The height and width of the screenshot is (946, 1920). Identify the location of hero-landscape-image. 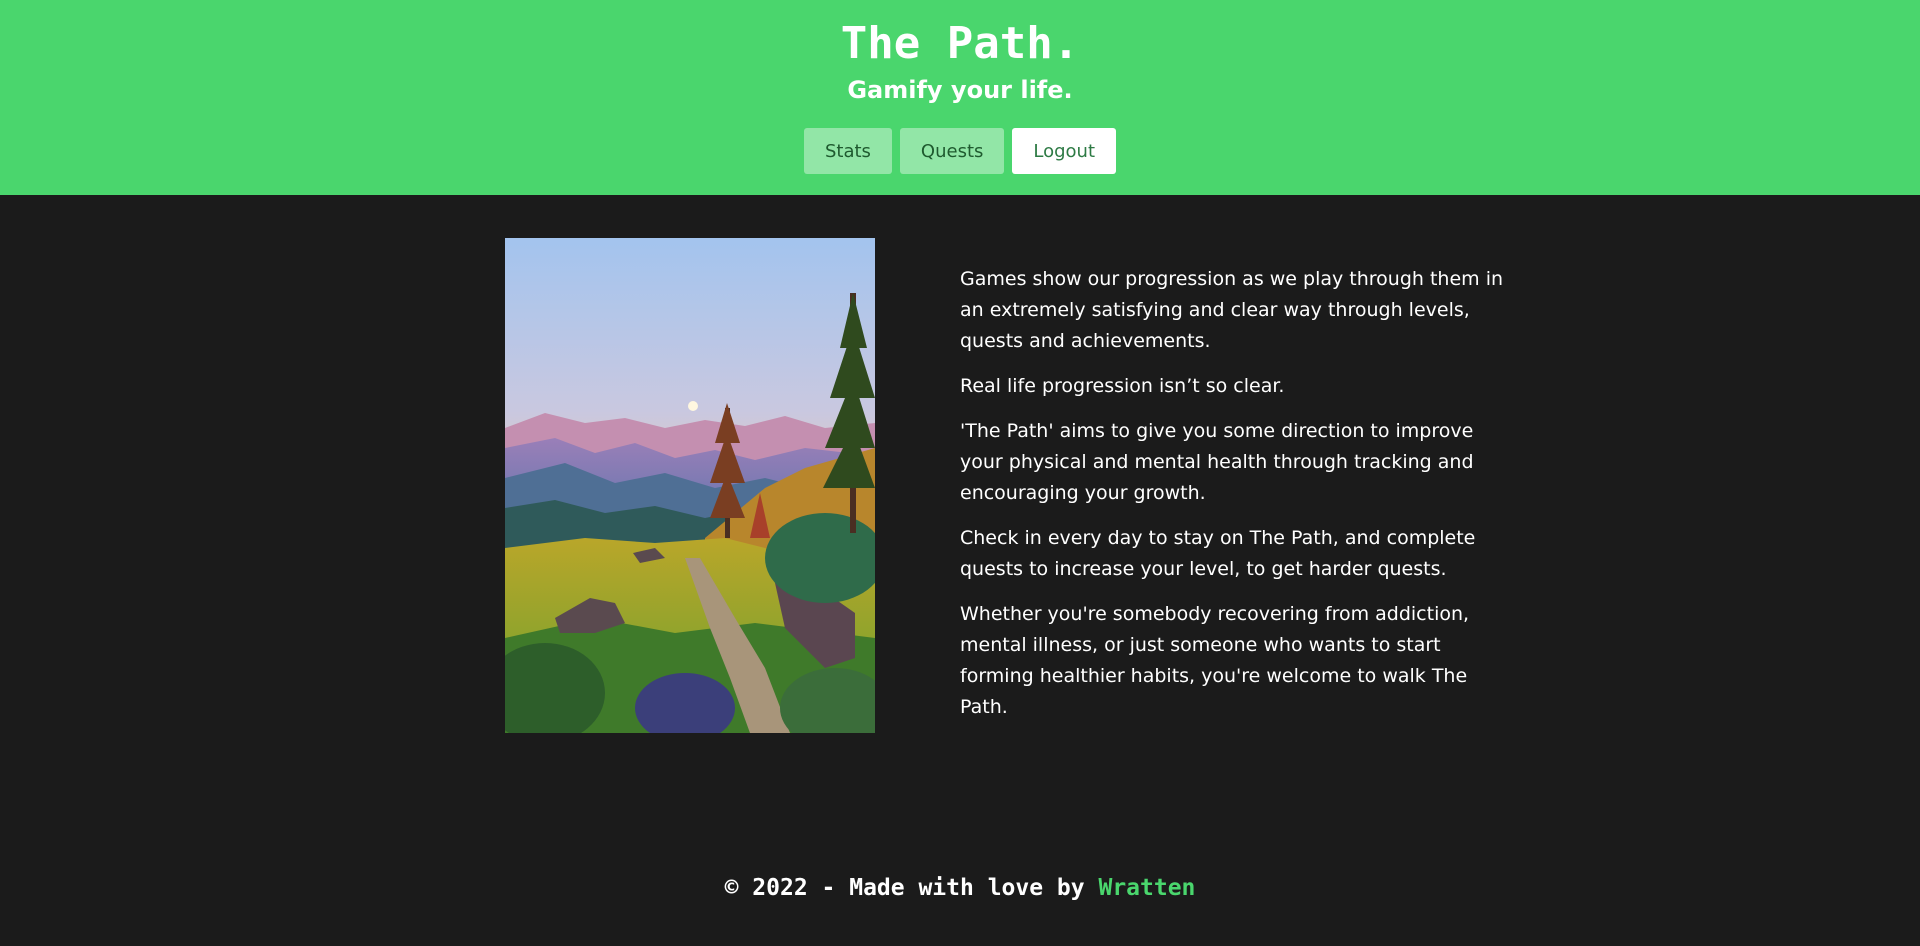
(690, 485).